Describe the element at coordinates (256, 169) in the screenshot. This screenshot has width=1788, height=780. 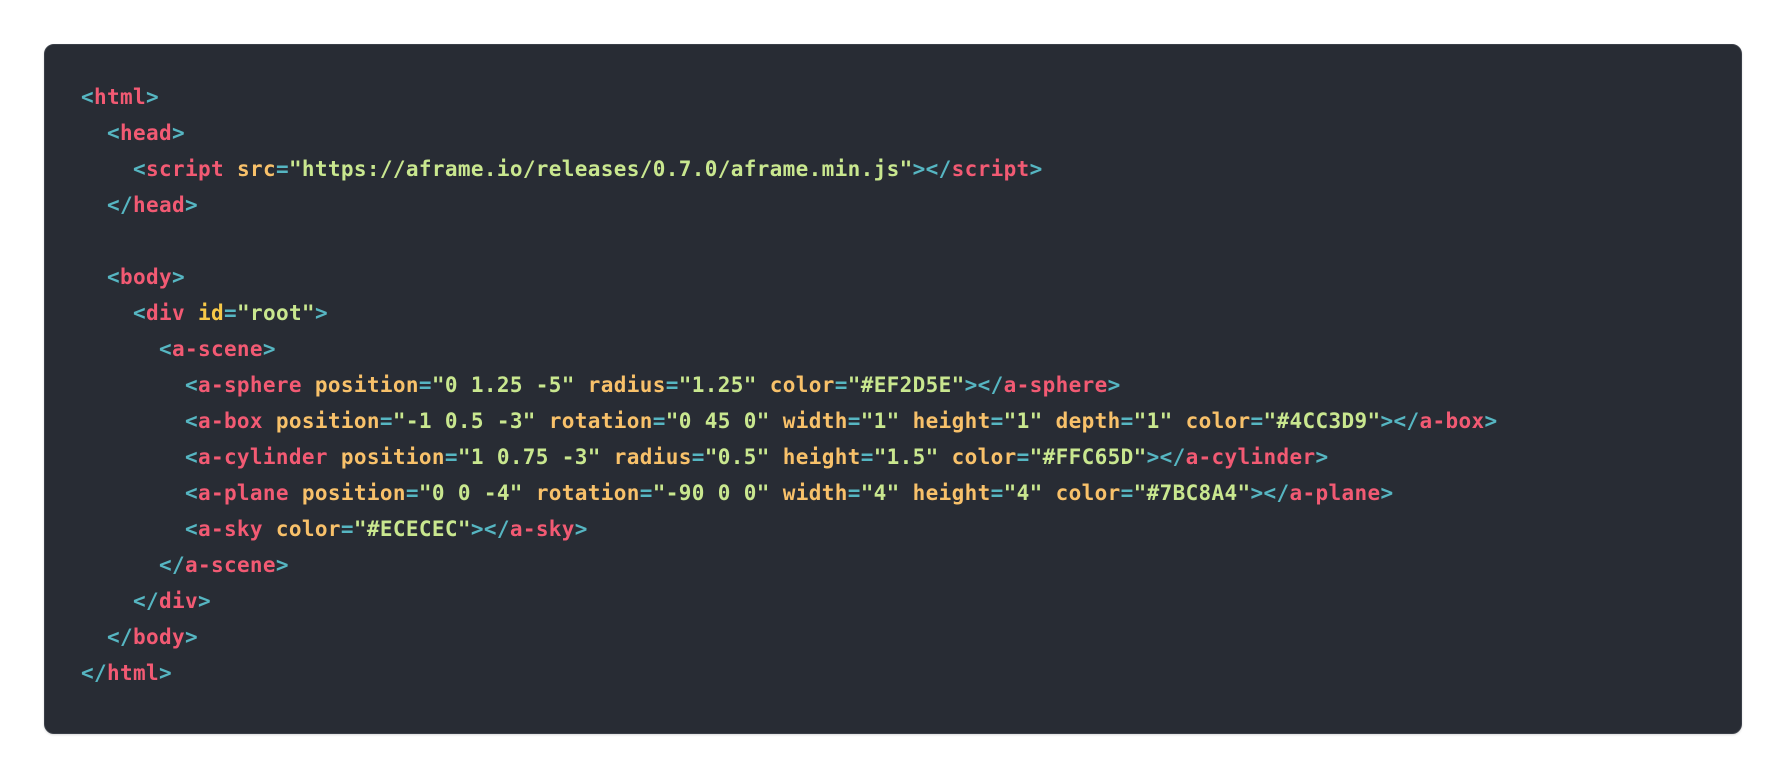
I see `code-attribute: src` at that location.